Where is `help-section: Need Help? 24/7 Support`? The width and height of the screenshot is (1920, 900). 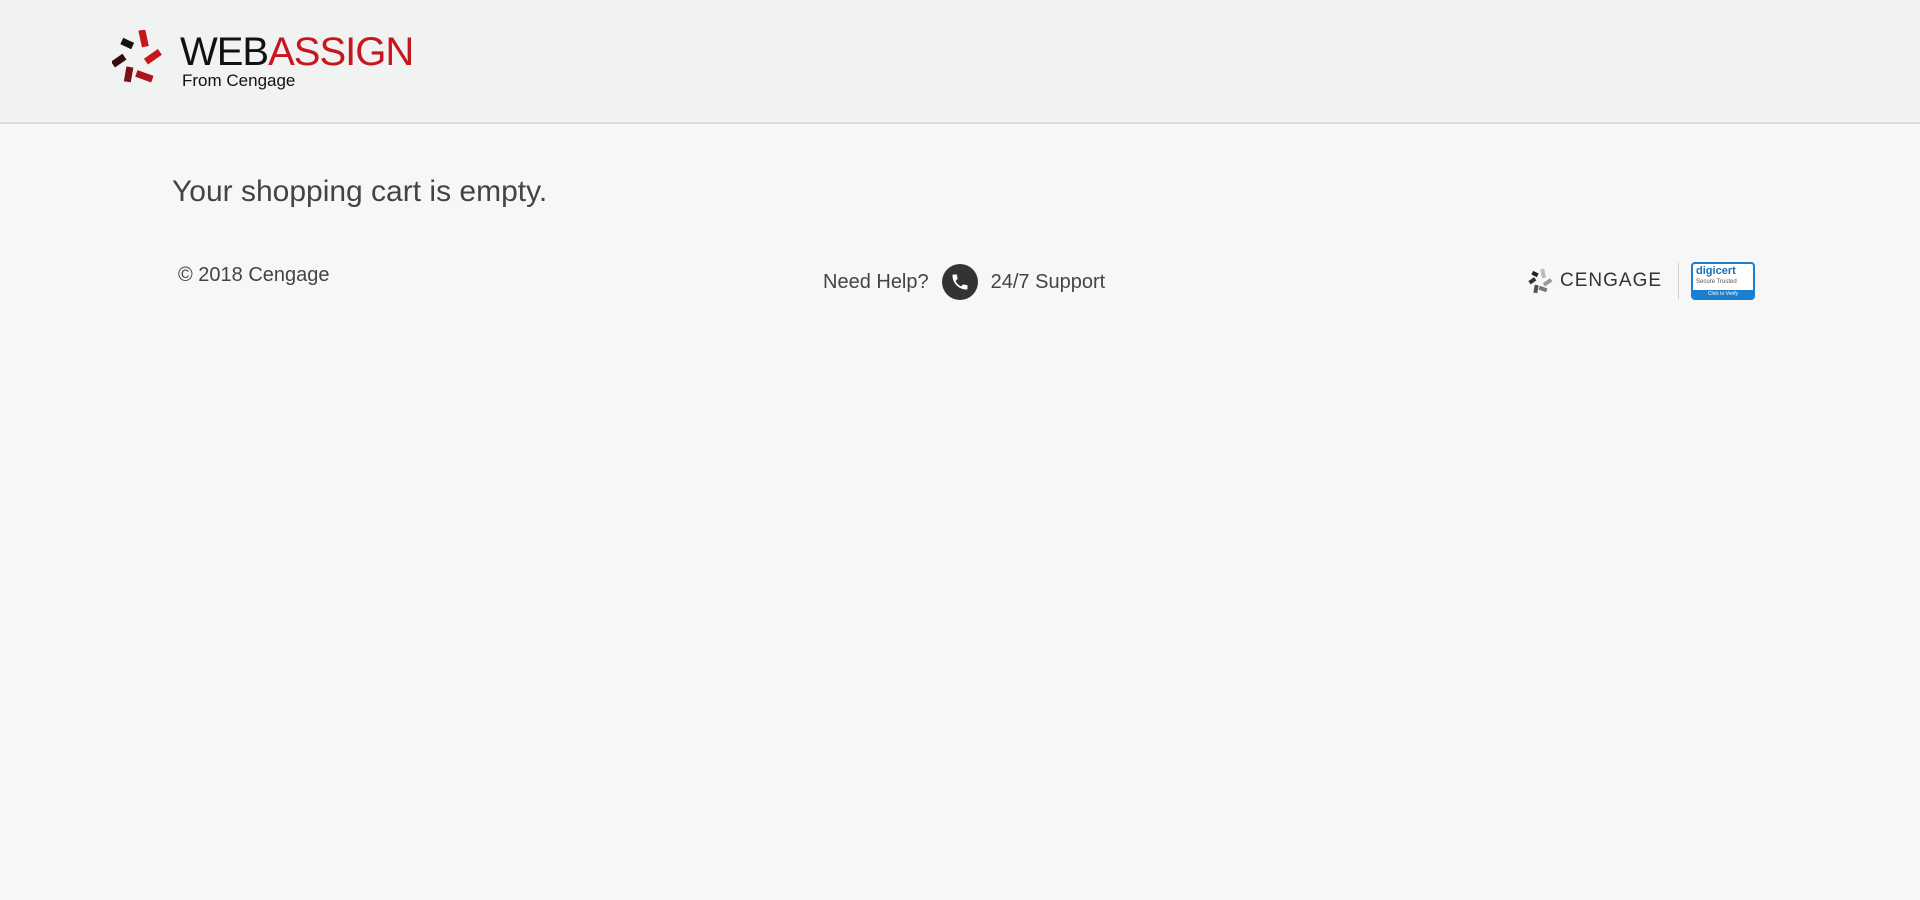 help-section: Need Help? 24/7 Support is located at coordinates (964, 282).